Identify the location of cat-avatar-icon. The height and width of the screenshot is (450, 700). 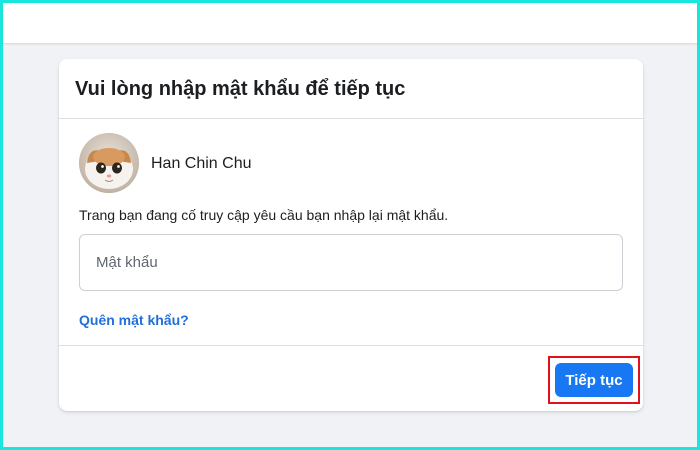
(109, 163).